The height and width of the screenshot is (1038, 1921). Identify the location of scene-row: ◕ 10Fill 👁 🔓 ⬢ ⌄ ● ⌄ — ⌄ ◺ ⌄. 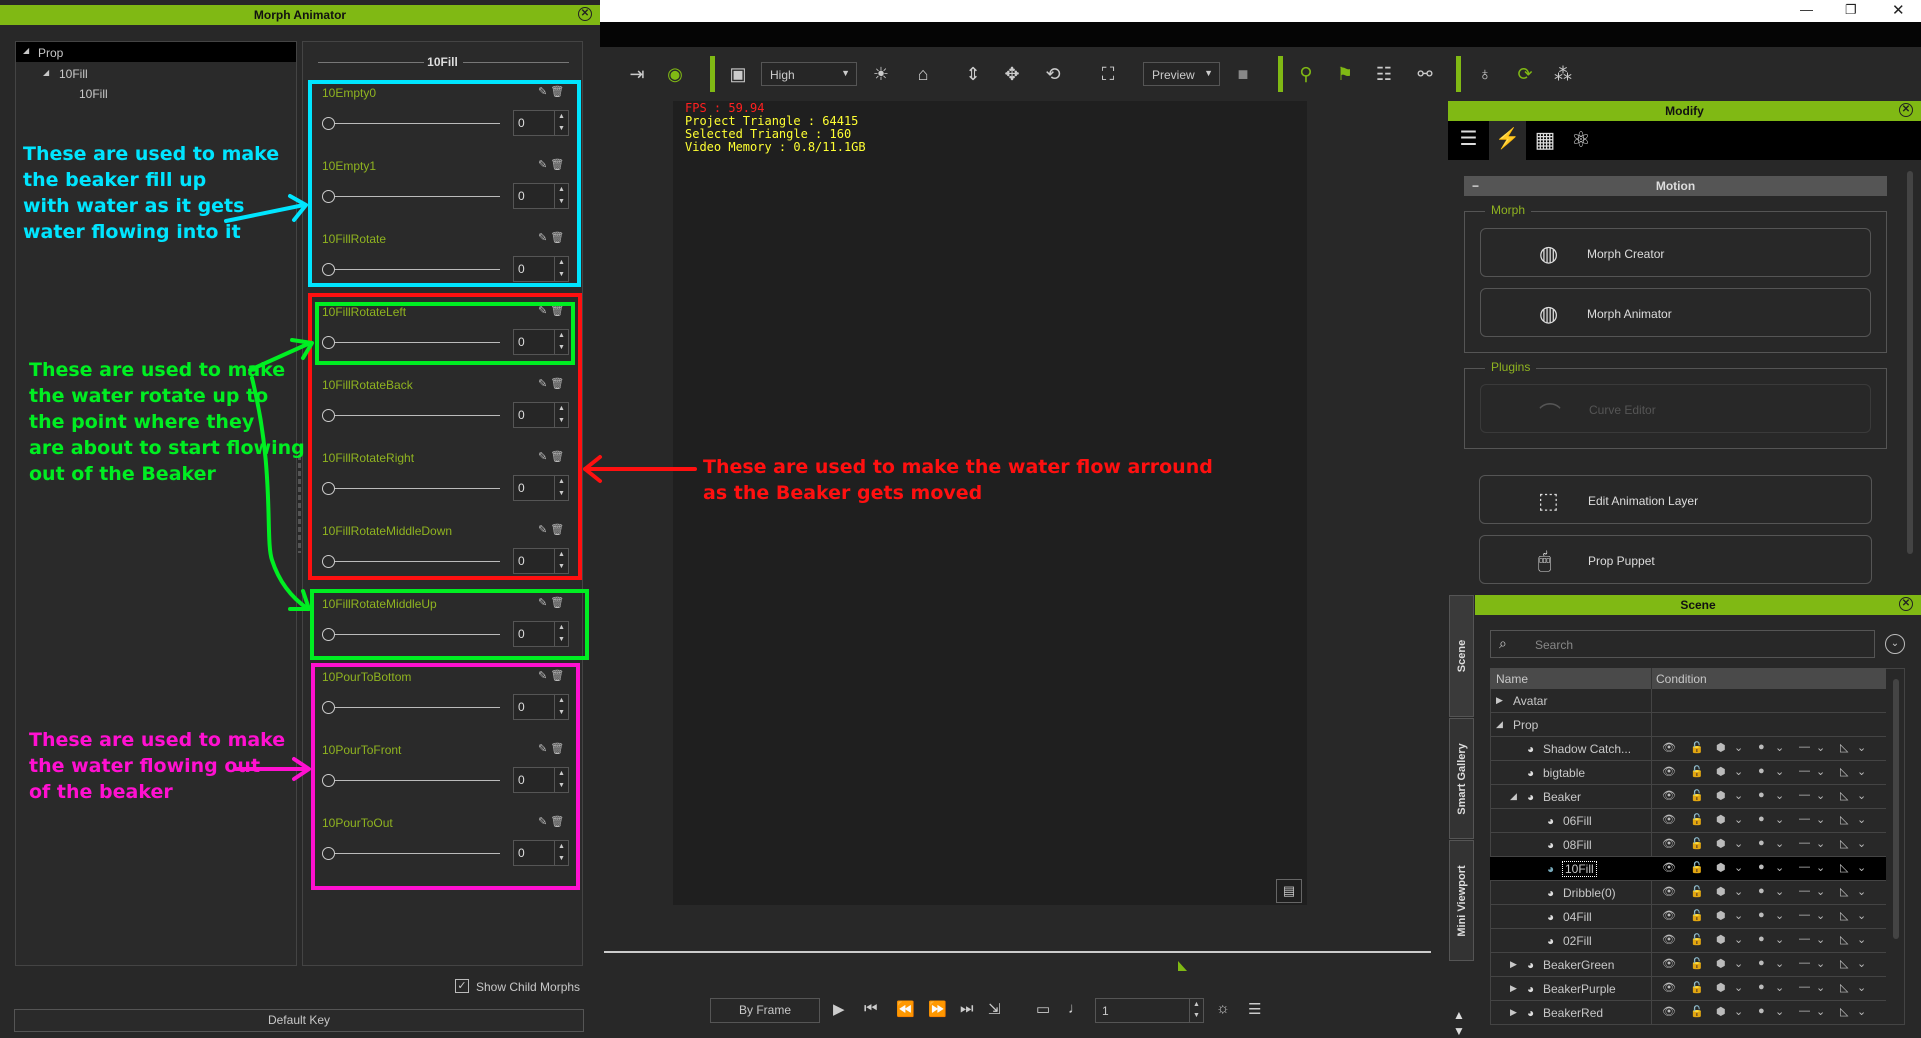
(1688, 869).